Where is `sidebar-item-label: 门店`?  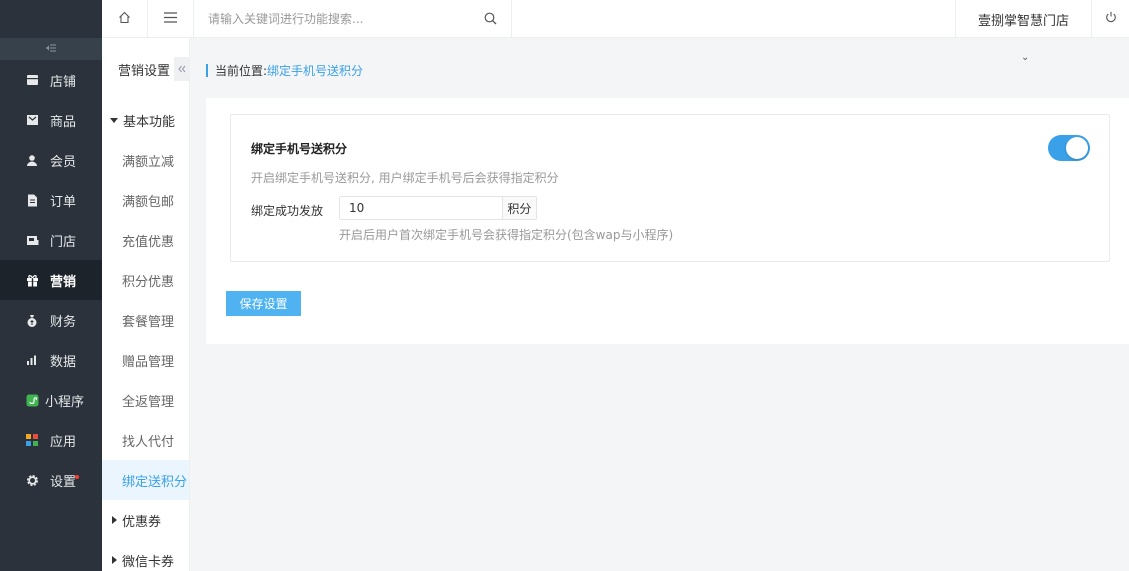
sidebar-item-label: 门店 is located at coordinates (63, 242).